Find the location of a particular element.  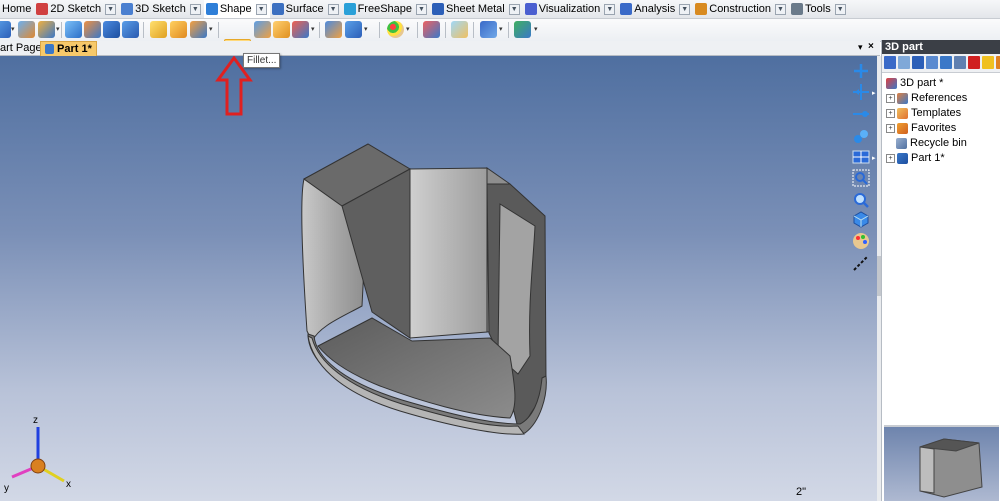

menu-3d-sketch: 3D Sketch ▼ is located at coordinates (161, 9).